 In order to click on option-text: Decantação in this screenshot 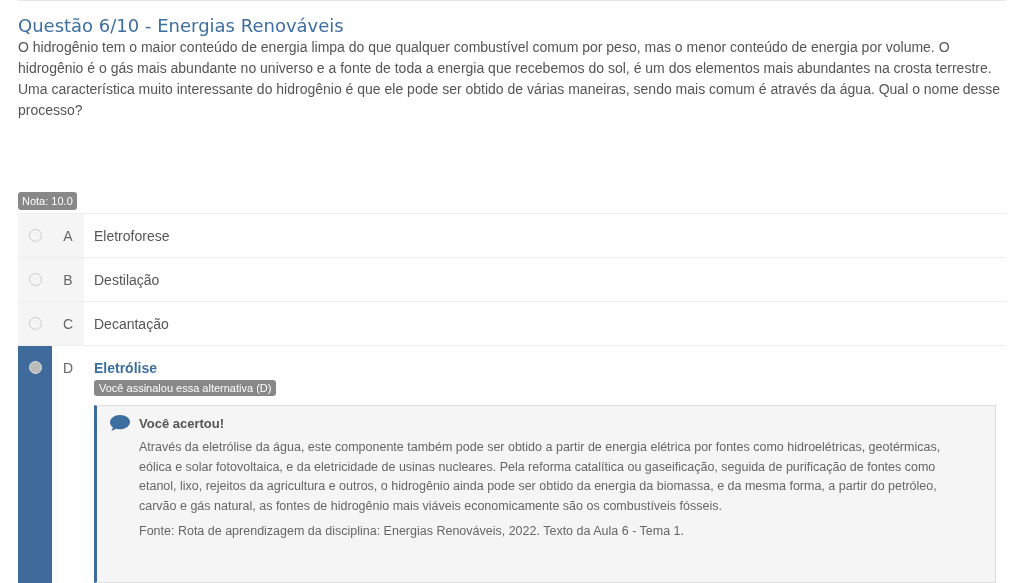, I will do `click(545, 324)`.